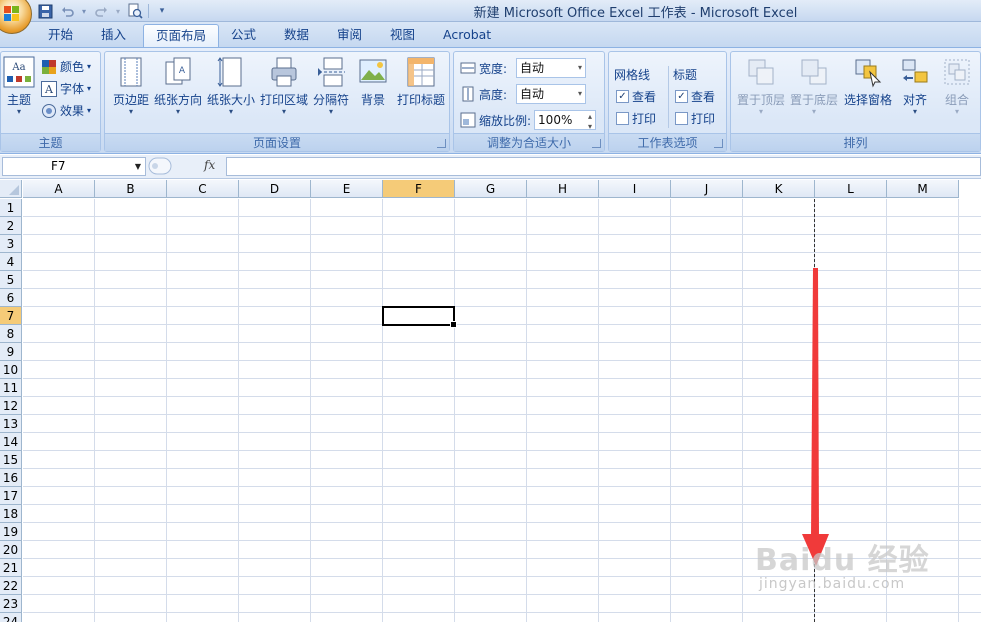 Image resolution: width=981 pixels, height=622 pixels. I want to click on arrow-head, so click(815, 550).